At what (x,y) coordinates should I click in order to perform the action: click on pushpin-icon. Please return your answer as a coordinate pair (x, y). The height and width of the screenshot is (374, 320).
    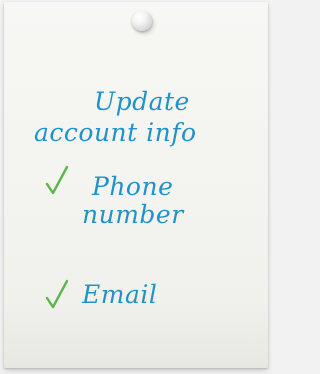
    Looking at the image, I should click on (142, 21).